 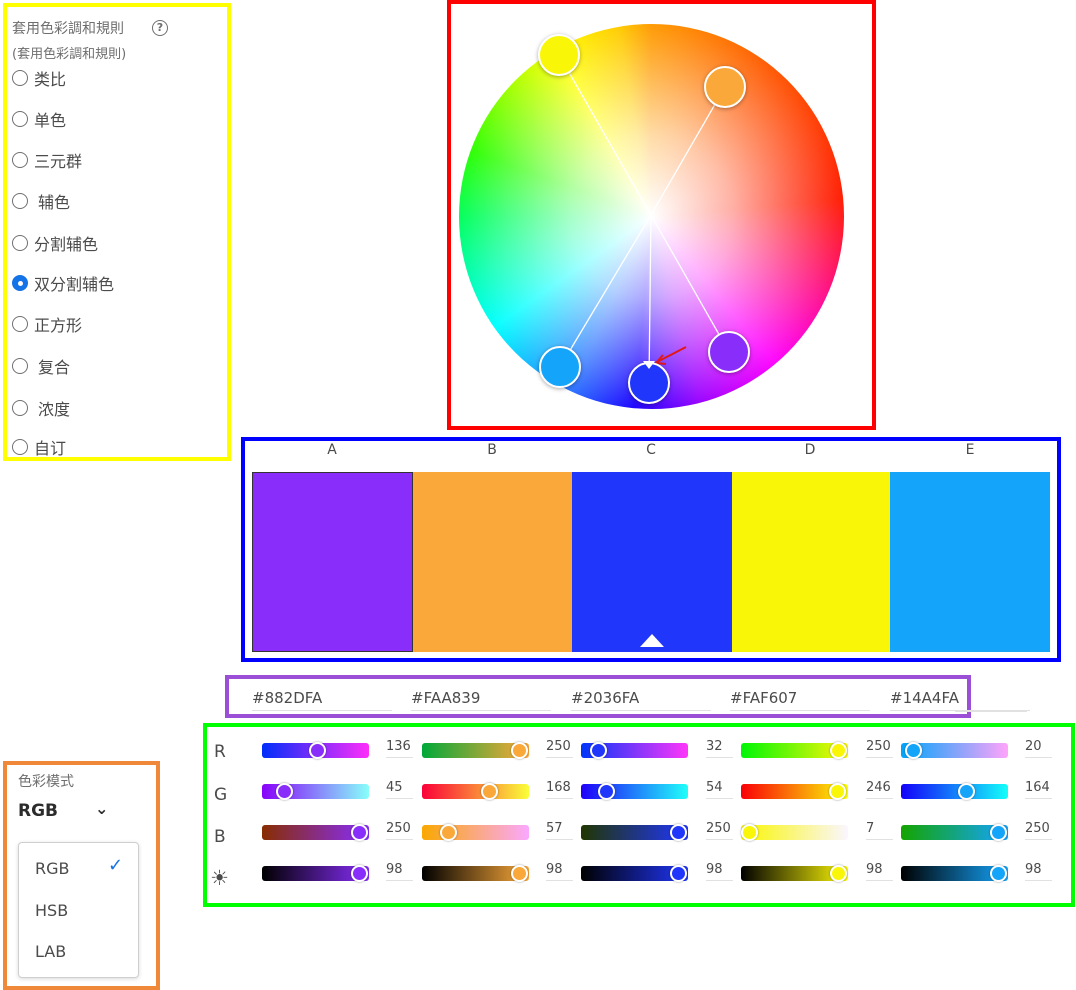 I want to click on hex-input-c, so click(x=641, y=698).